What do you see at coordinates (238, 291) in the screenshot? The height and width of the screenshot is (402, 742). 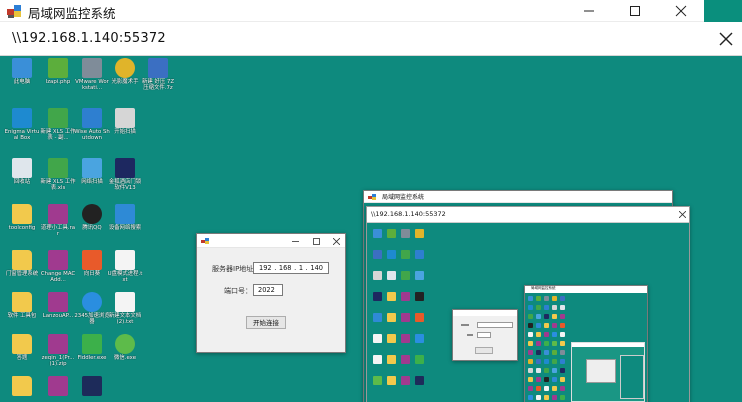 I see `port-label: 端口号：` at bounding box center [238, 291].